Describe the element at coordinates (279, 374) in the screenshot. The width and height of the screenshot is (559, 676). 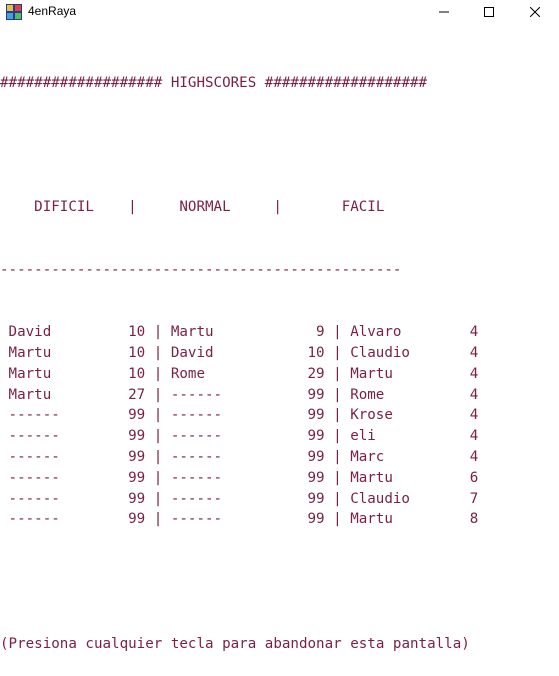
I see `table-row: Martu 10 | Rome 29 | Martu 4` at that location.